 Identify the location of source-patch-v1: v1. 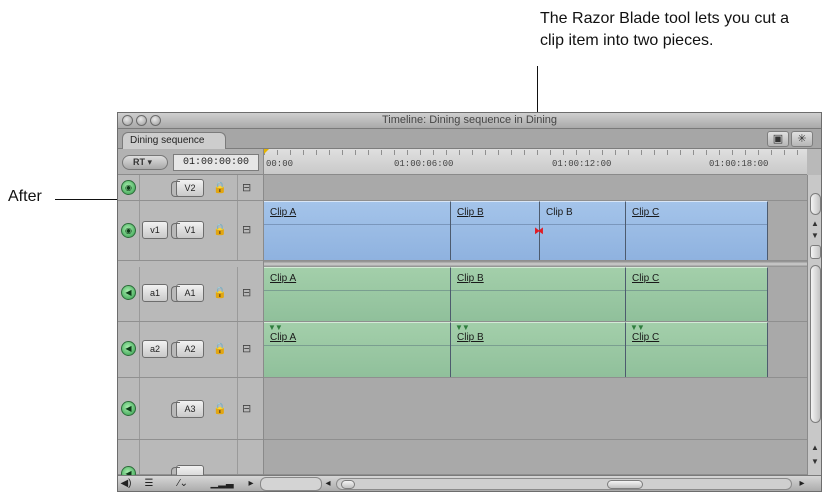
(155, 230).